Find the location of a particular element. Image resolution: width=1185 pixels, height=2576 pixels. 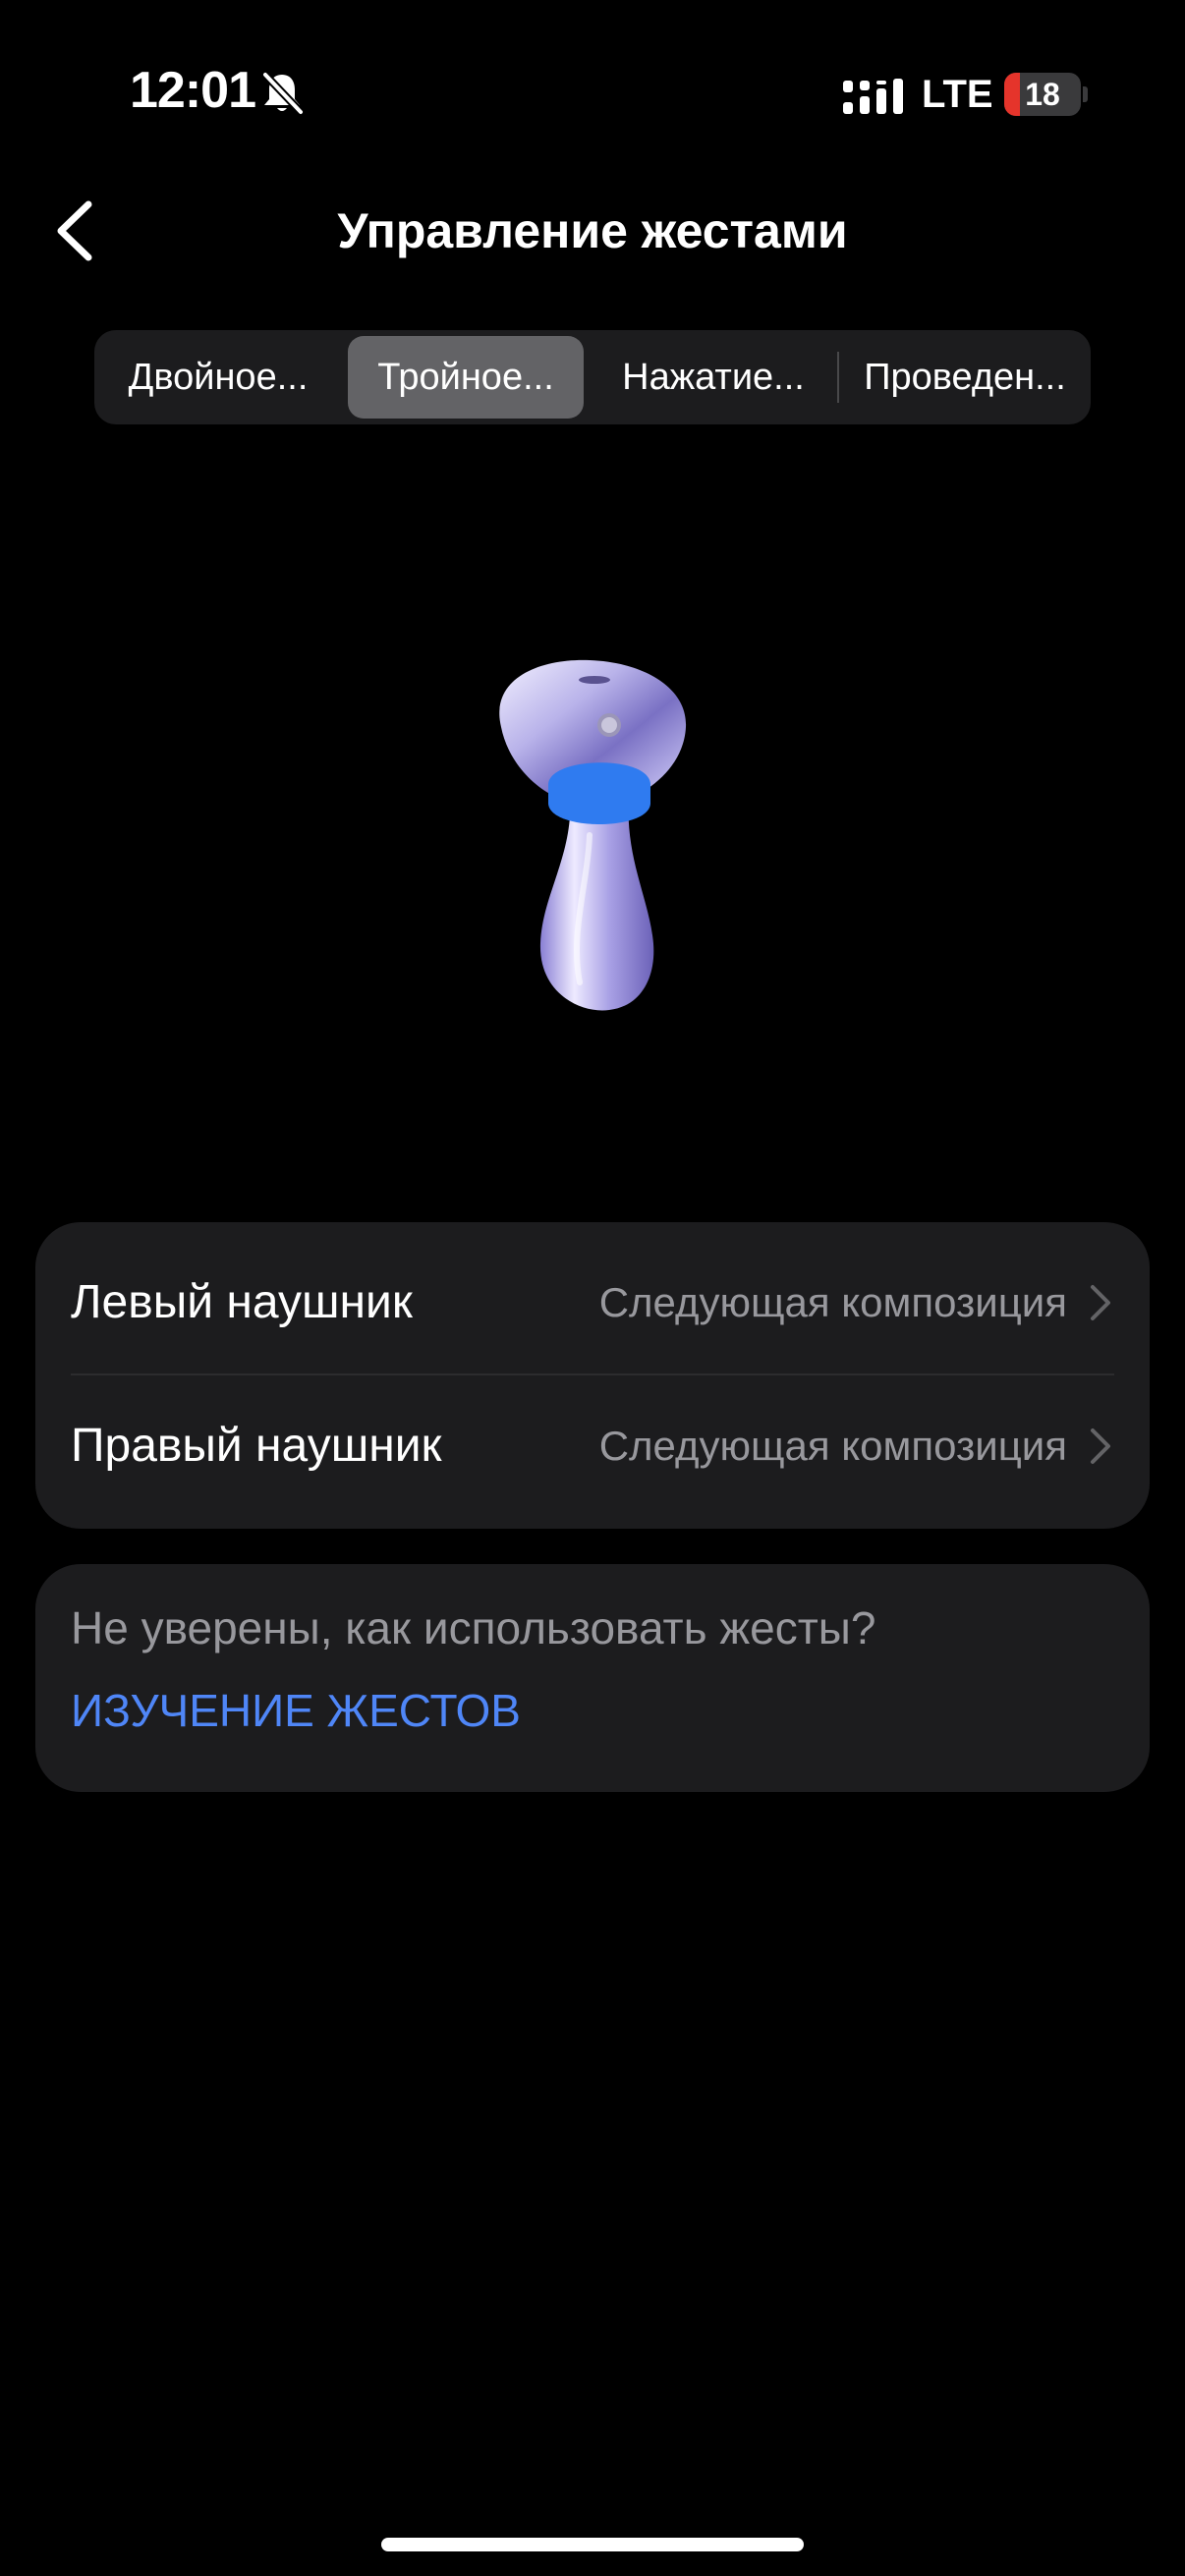

learn-gestures-link: ИЗУЧЕНИЕ ЖЕСТОВ is located at coordinates (296, 1710).